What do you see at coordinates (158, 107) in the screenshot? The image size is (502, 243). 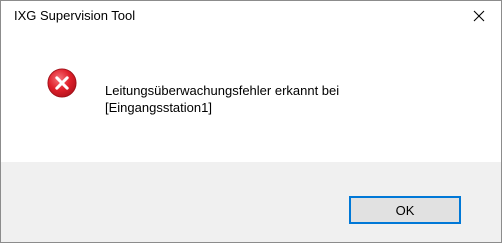 I see `message-line-2: [Eingangsstation1]` at bounding box center [158, 107].